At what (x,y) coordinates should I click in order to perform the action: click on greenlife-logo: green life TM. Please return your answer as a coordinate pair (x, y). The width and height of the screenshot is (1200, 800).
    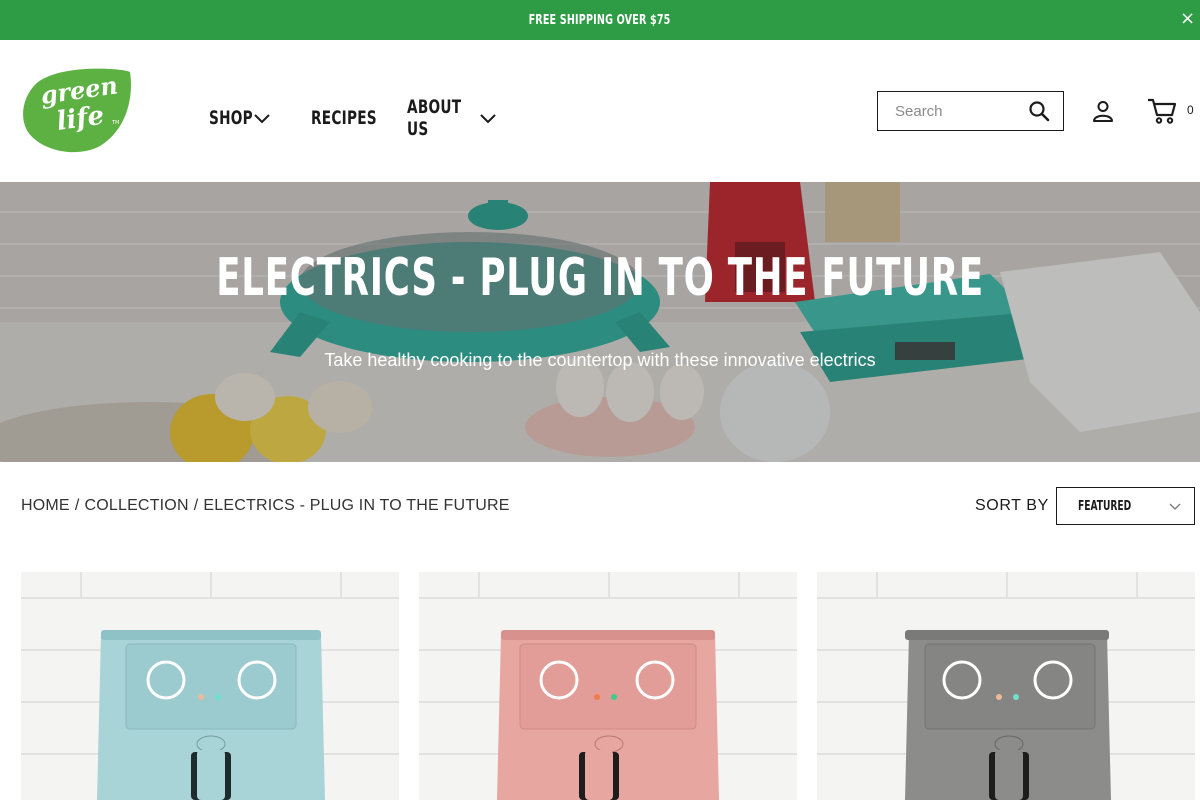
    Looking at the image, I should click on (78, 111).